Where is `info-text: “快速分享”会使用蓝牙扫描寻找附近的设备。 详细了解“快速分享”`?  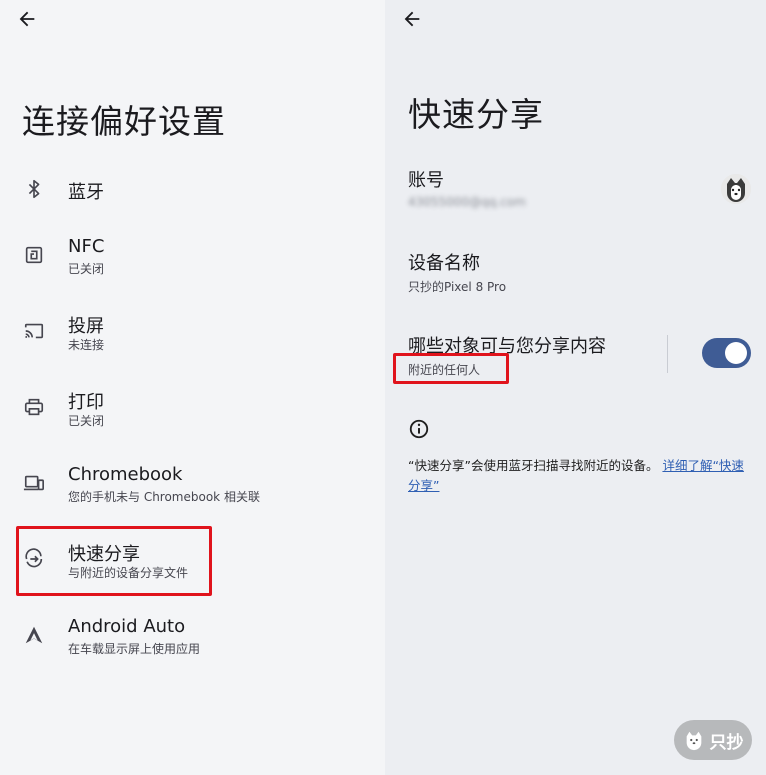 info-text: “快速分享”会使用蓝牙扫描寻找附近的设备。 详细了解“快速分享” is located at coordinates (580, 476).